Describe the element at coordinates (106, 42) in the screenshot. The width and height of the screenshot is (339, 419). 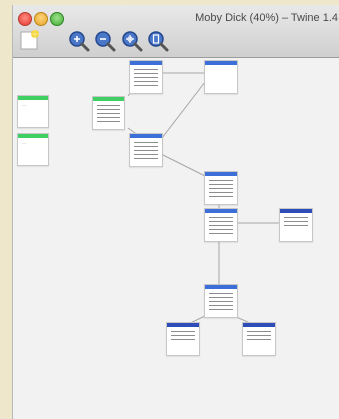
I see `zoom-out-icon` at that location.